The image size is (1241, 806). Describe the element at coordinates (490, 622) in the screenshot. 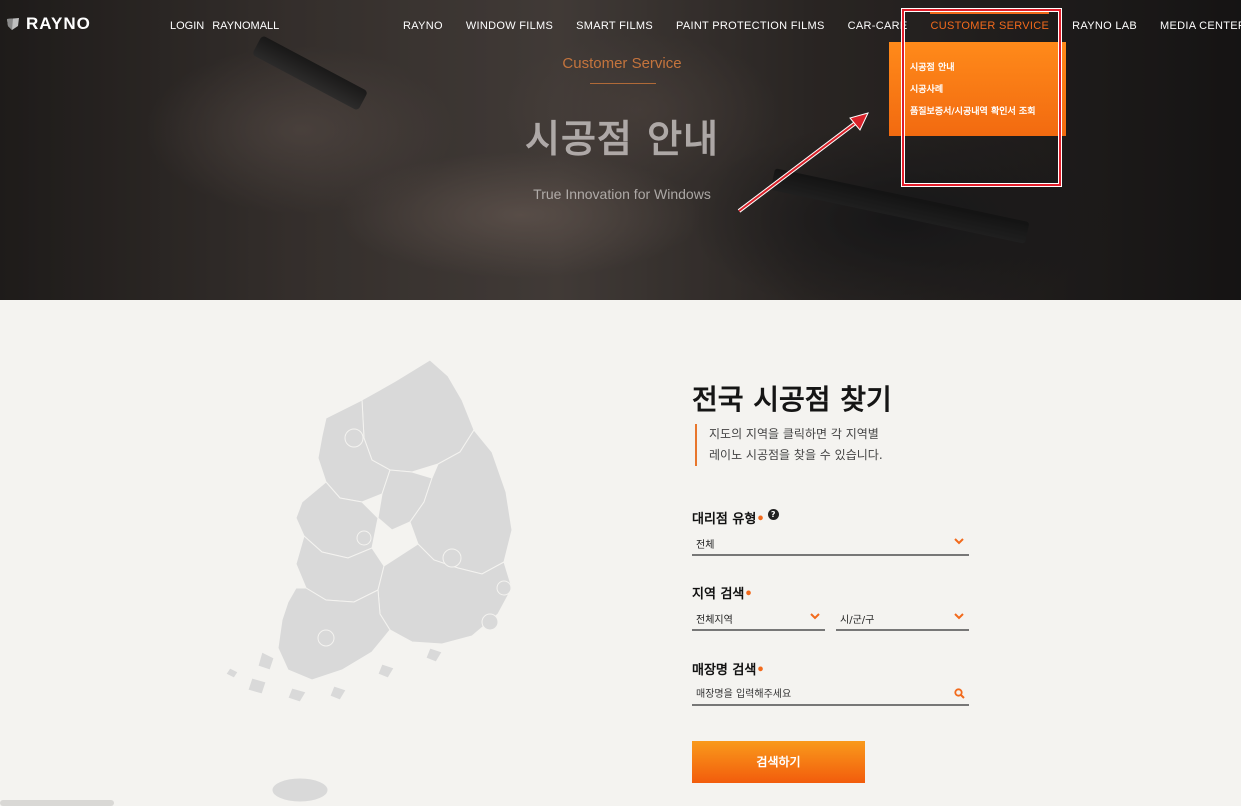

I see `map-region-busan` at that location.